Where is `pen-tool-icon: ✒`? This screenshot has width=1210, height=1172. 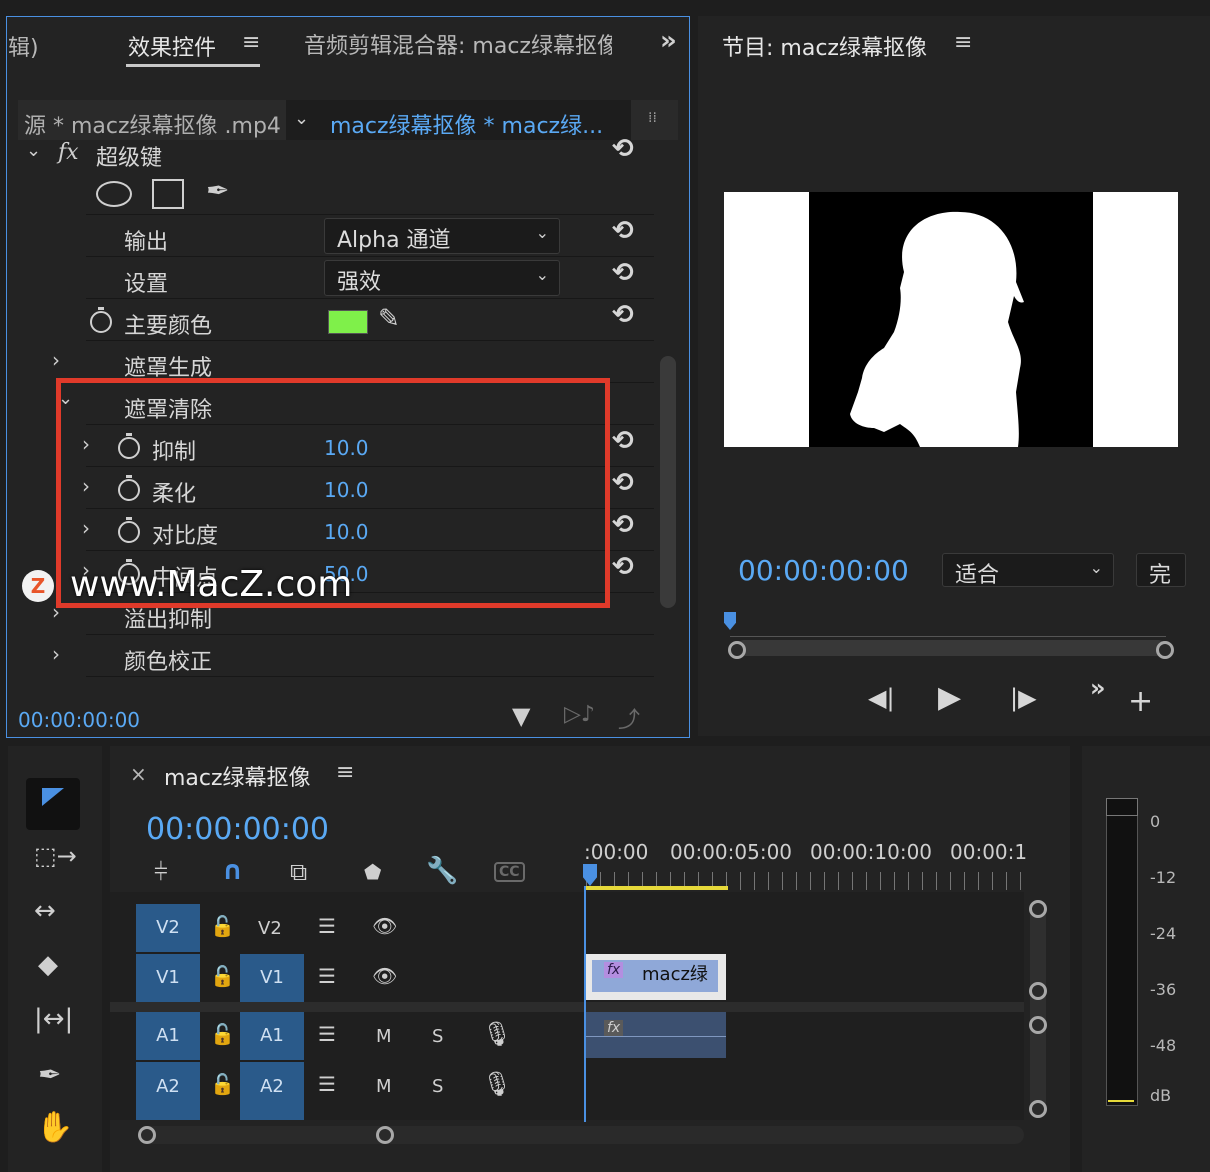 pen-tool-icon: ✒ is located at coordinates (49, 1074).